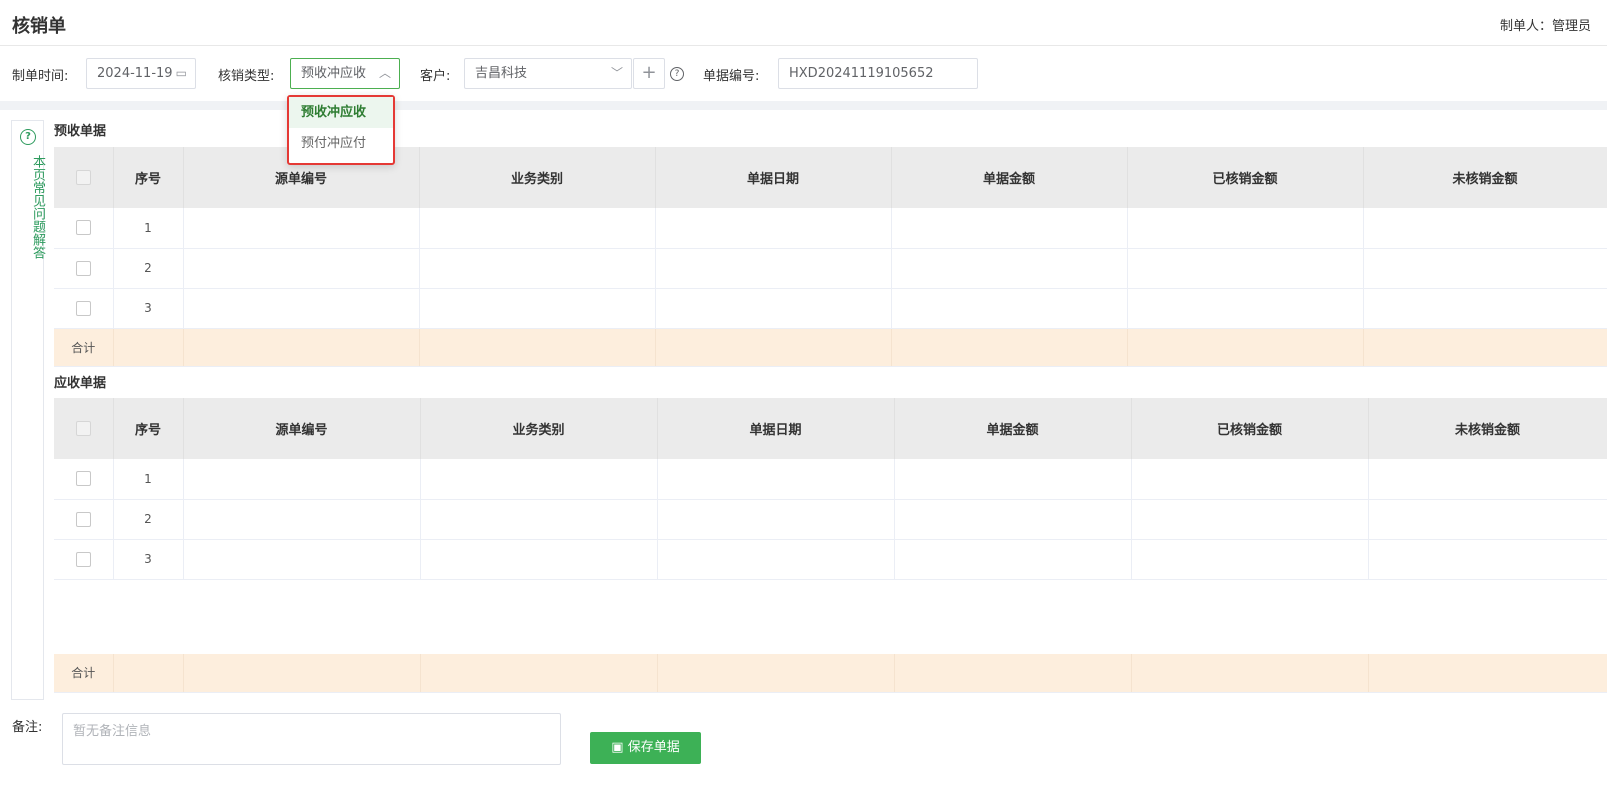 The width and height of the screenshot is (1607, 786). Describe the element at coordinates (649, 73) in the screenshot. I see `add-customer-button: +` at that location.